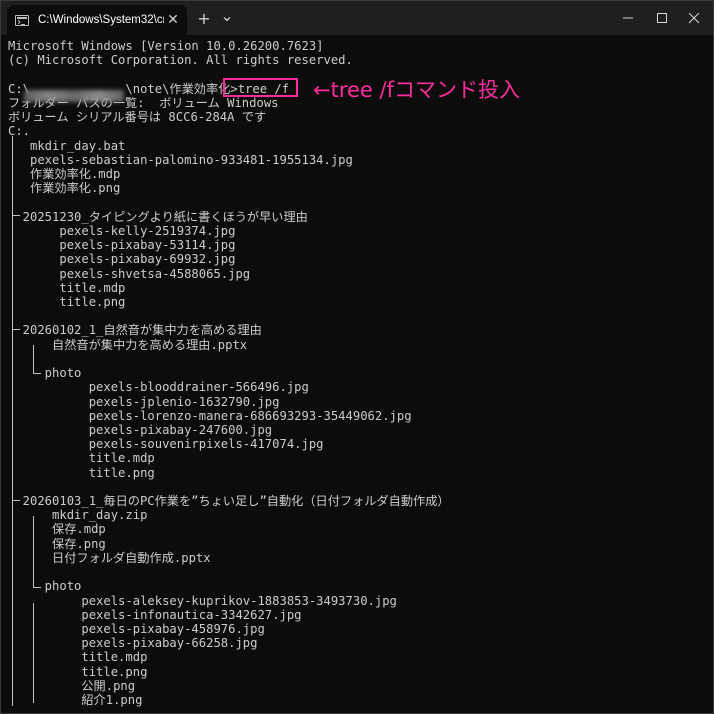 The height and width of the screenshot is (714, 714). Describe the element at coordinates (227, 16) in the screenshot. I see `chevron-down-icon: ⌄` at that location.